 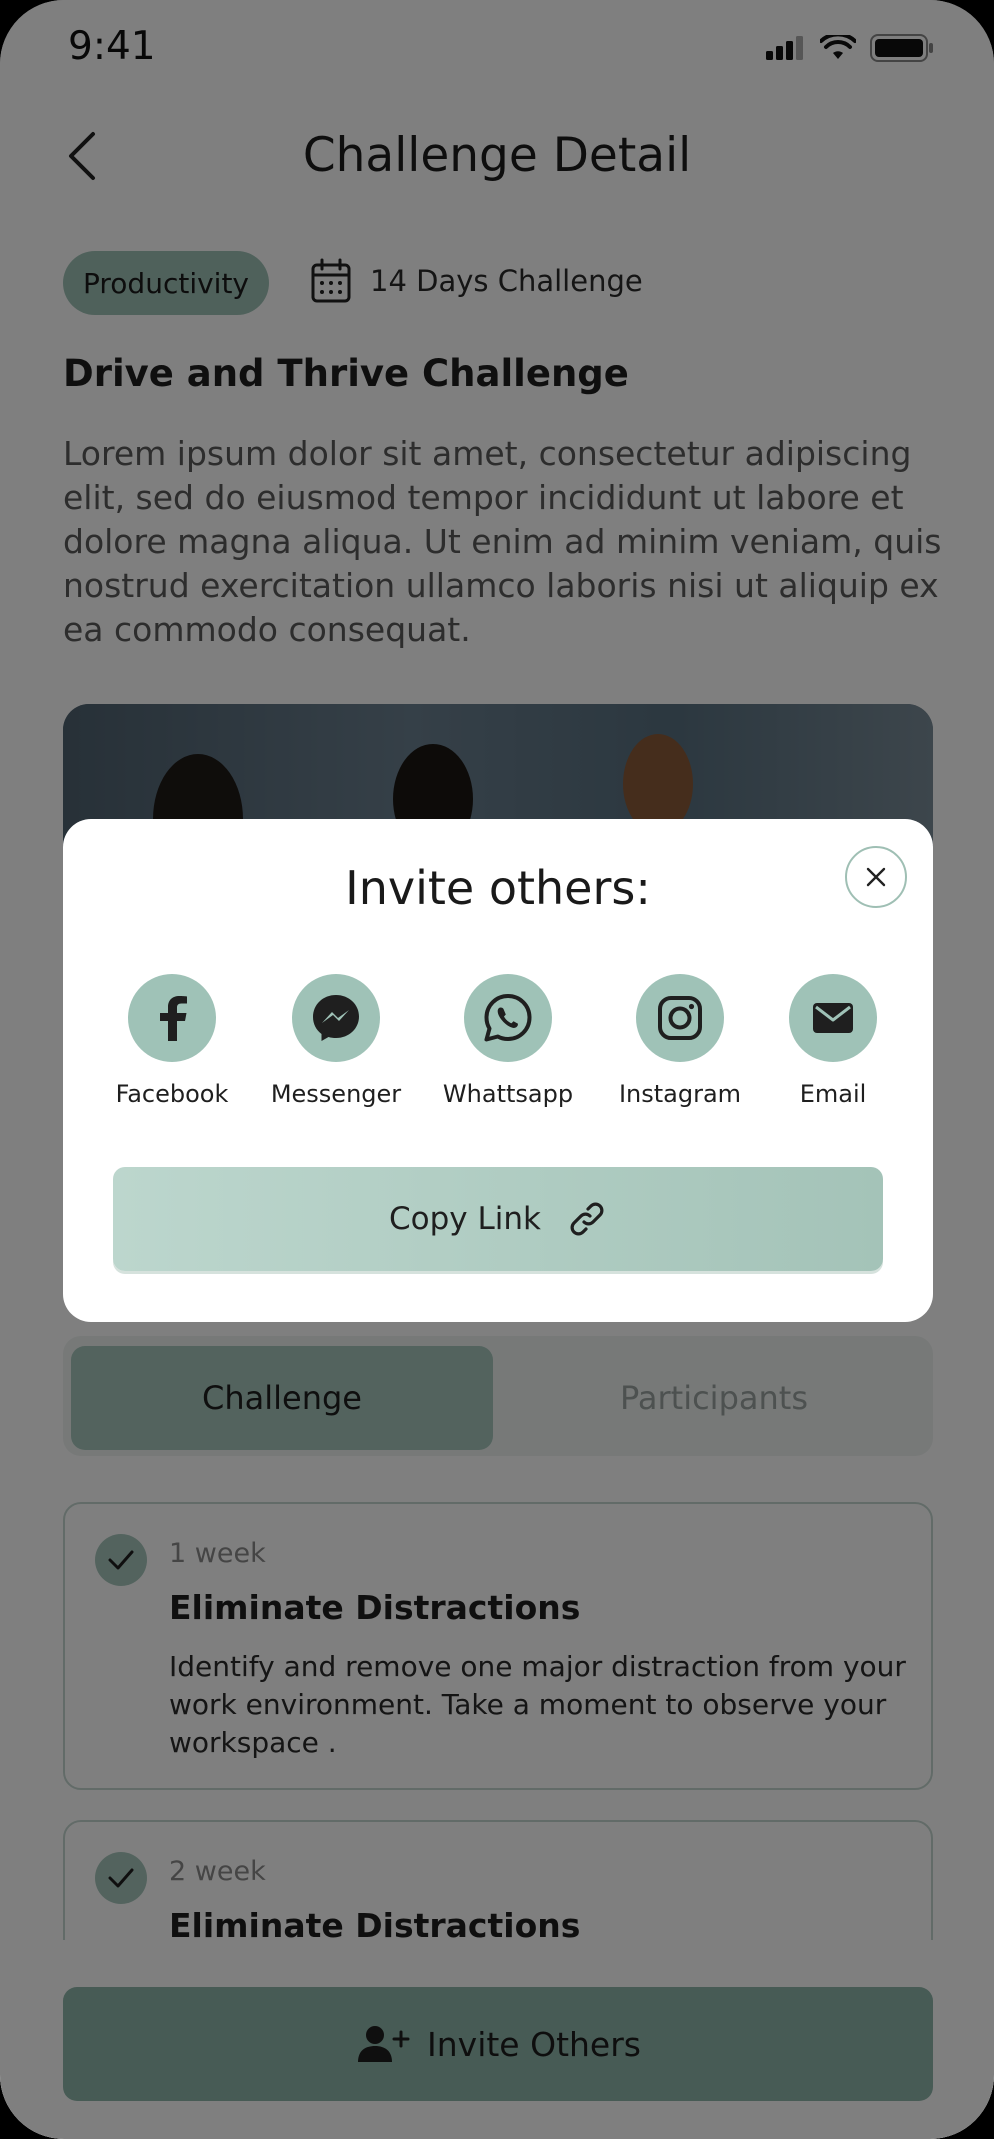 I want to click on copy-link-label: Copy Link, so click(x=465, y=1219).